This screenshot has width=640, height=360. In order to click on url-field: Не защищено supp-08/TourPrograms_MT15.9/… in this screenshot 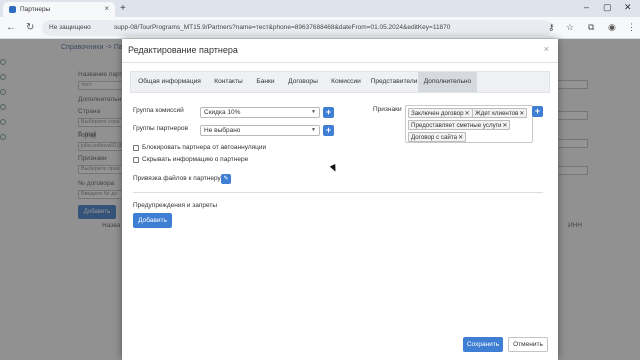, I will do `click(297, 28)`.